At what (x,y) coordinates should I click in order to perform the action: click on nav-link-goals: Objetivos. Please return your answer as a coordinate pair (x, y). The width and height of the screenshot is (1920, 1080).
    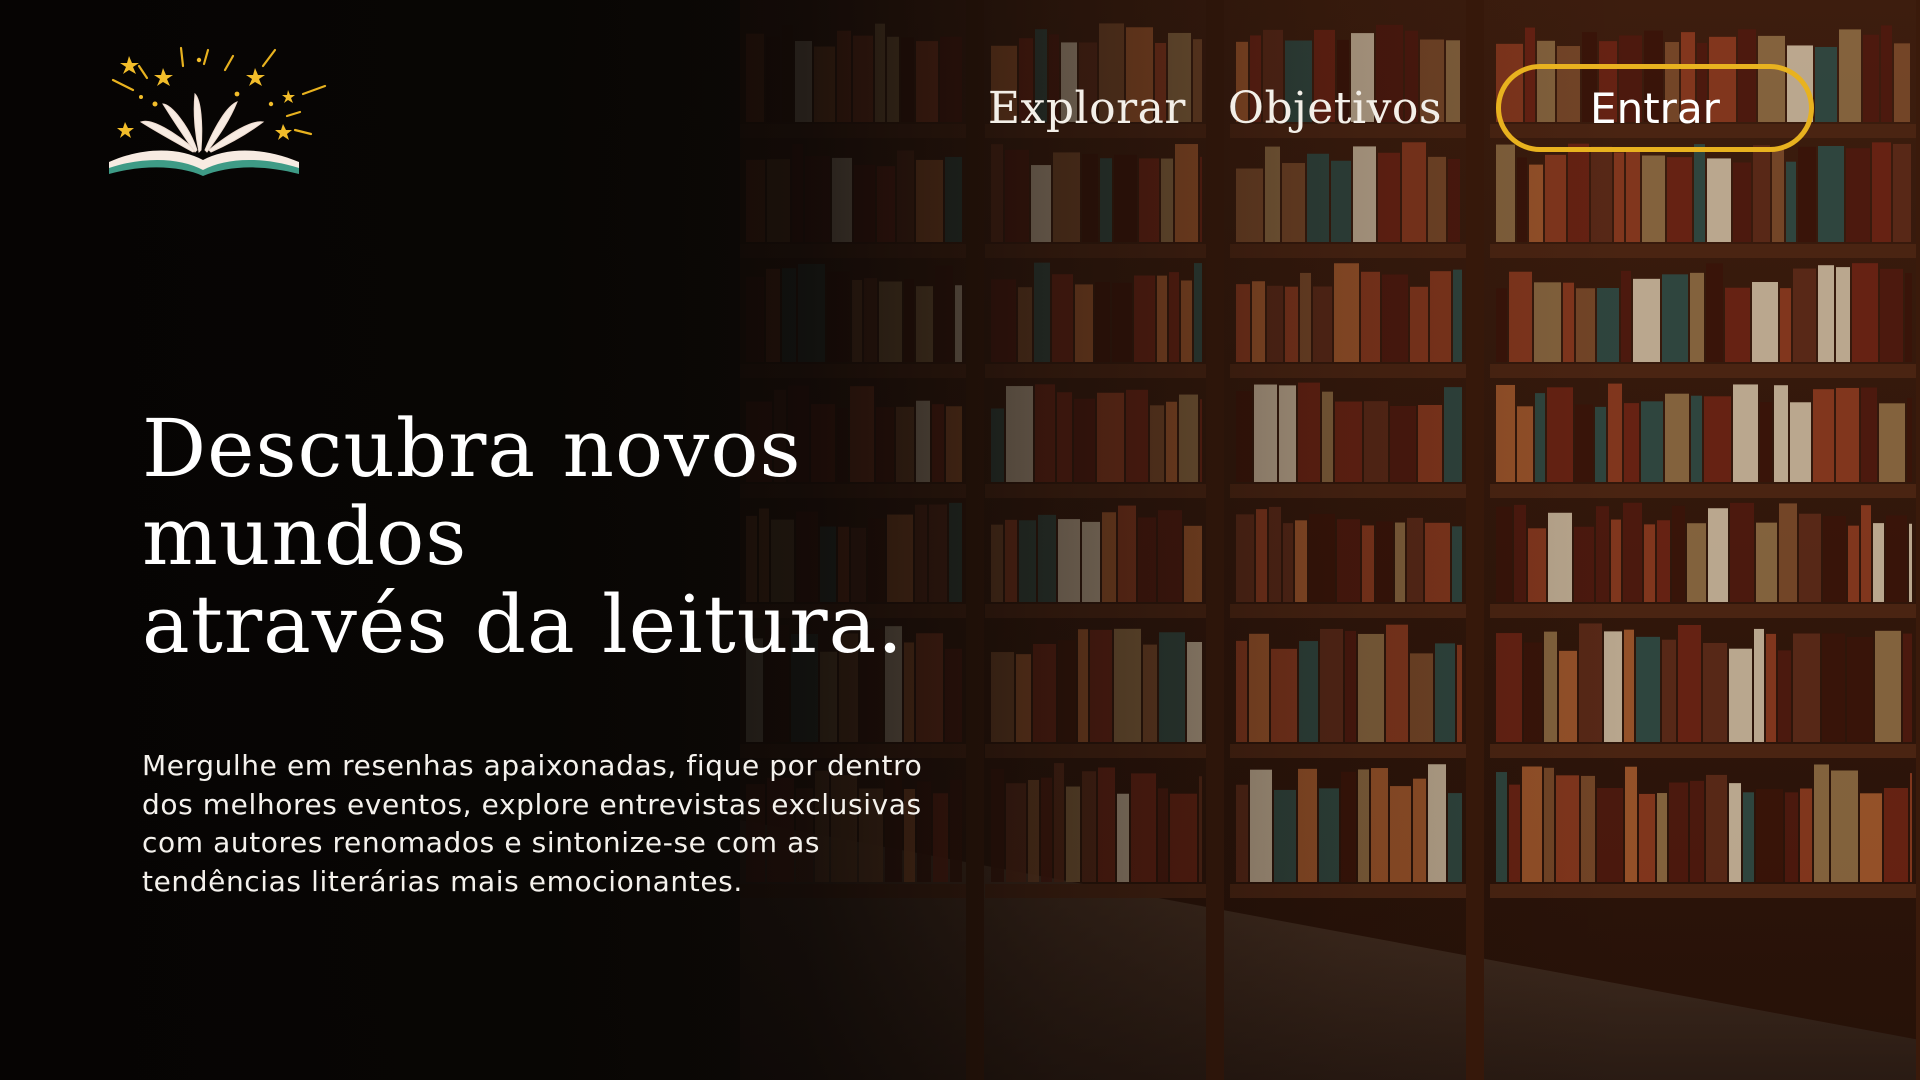
    Looking at the image, I should click on (1335, 108).